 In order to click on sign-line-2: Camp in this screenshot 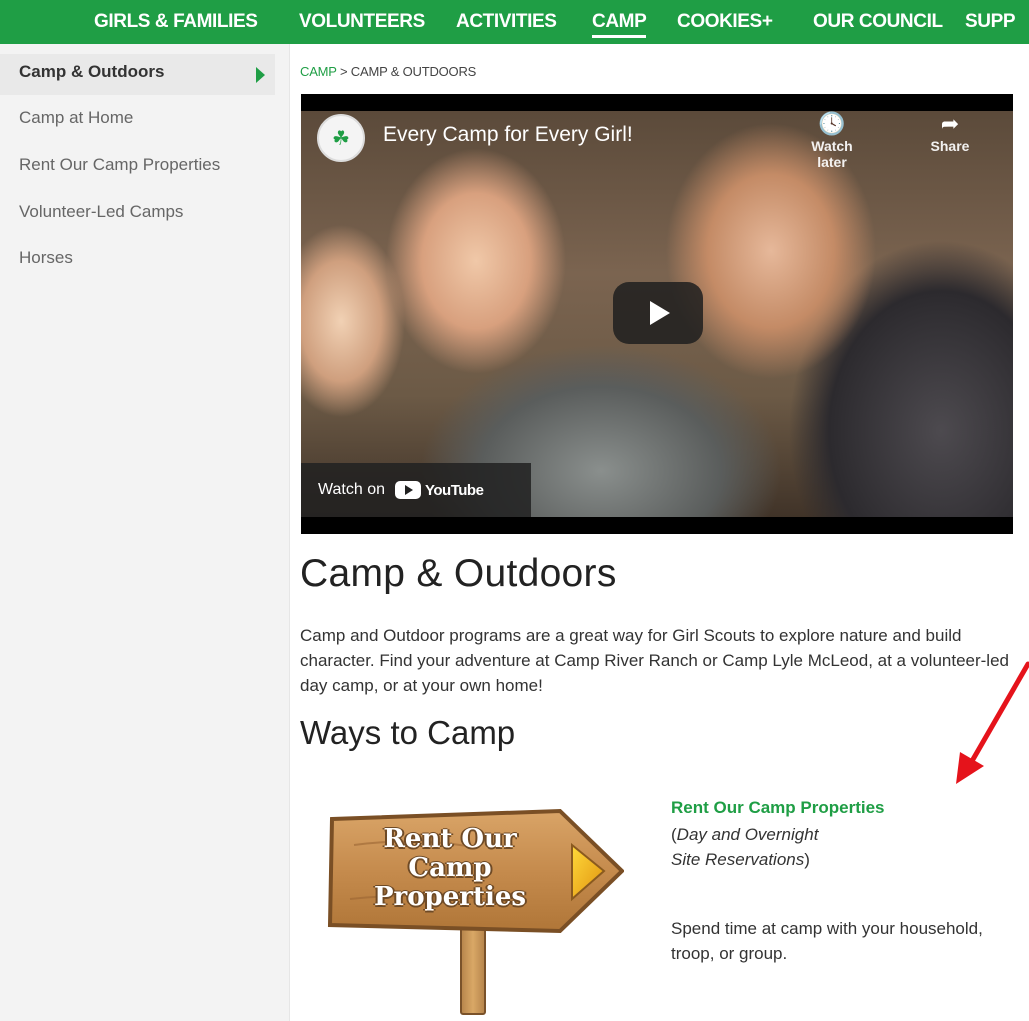, I will do `click(450, 868)`.